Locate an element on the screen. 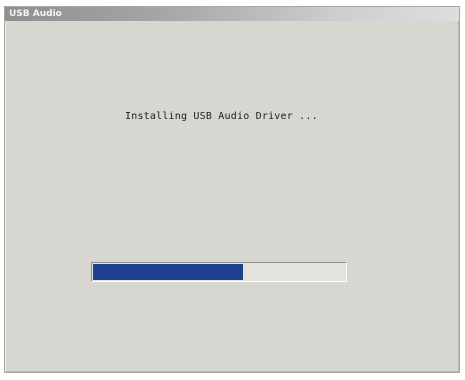  install-progress-bar is located at coordinates (219, 272).